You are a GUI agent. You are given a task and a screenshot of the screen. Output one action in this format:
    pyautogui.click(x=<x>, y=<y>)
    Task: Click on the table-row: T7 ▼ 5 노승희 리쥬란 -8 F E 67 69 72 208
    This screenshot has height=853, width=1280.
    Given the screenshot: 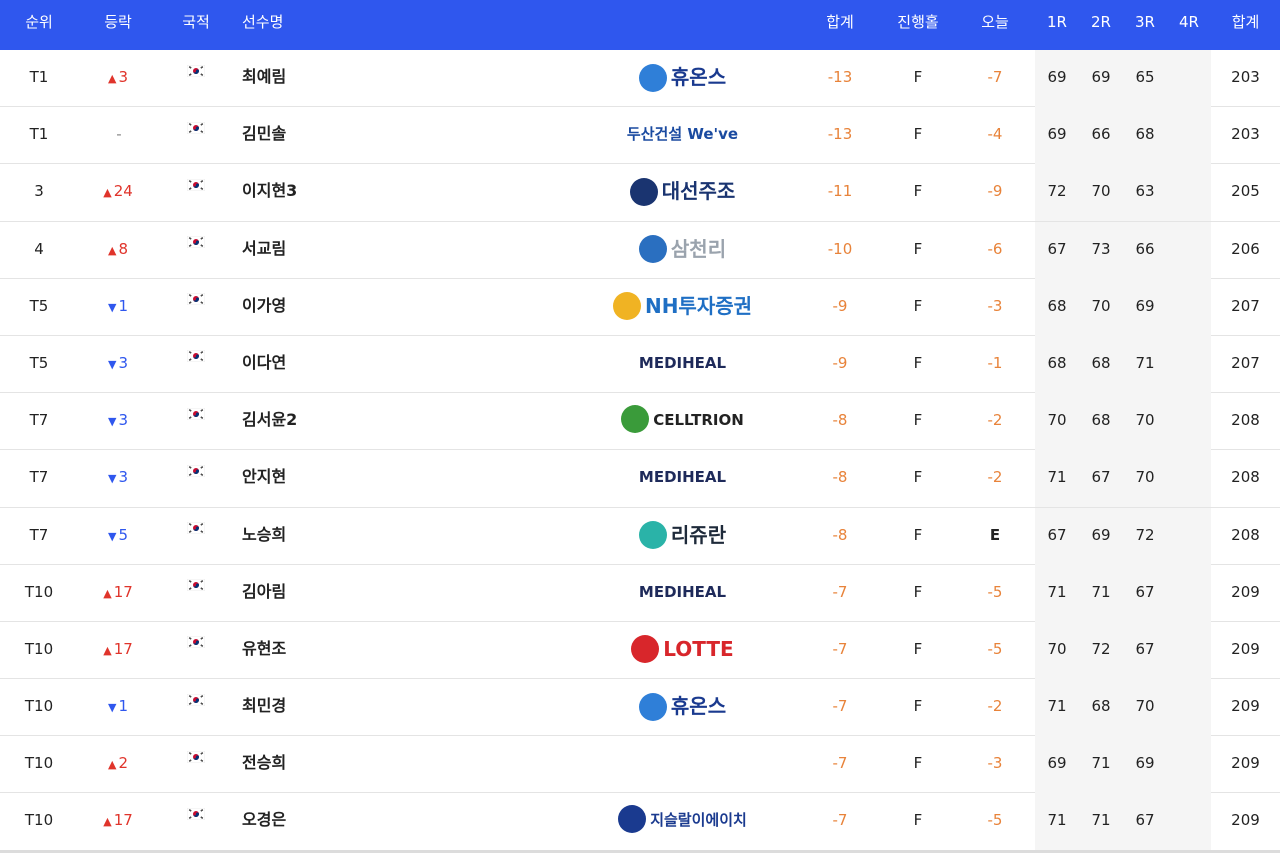 What is the action you would take?
    pyautogui.click(x=640, y=536)
    